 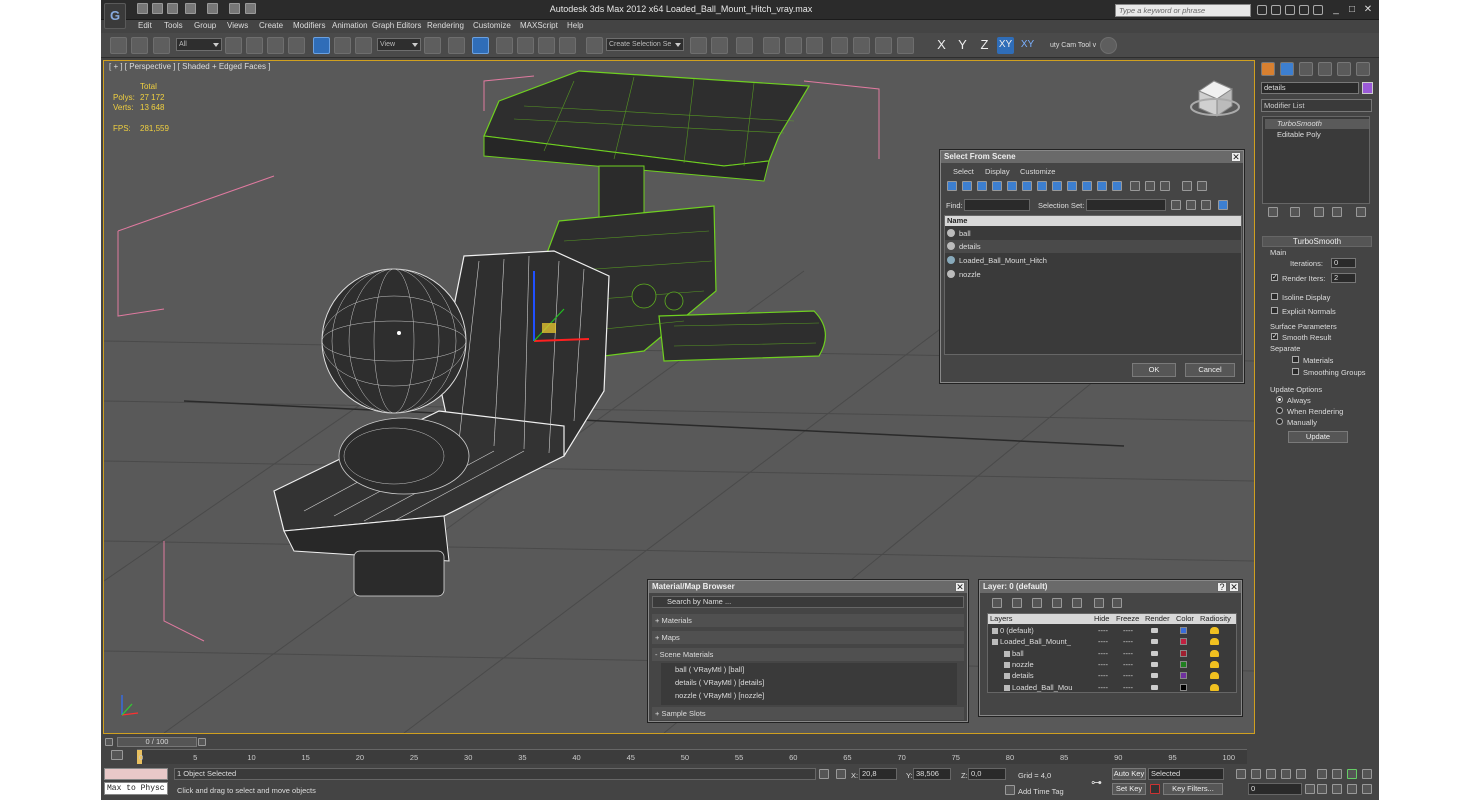 What do you see at coordinates (139, 45) in the screenshot?
I see `unlink-icon` at bounding box center [139, 45].